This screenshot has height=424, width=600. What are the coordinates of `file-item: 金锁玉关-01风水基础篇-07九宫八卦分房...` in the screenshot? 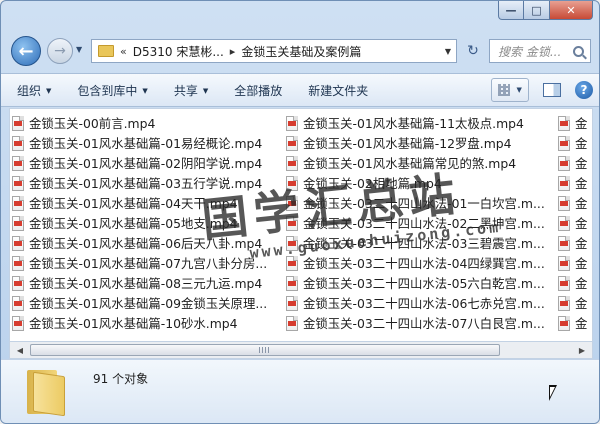 It's located at (139, 263).